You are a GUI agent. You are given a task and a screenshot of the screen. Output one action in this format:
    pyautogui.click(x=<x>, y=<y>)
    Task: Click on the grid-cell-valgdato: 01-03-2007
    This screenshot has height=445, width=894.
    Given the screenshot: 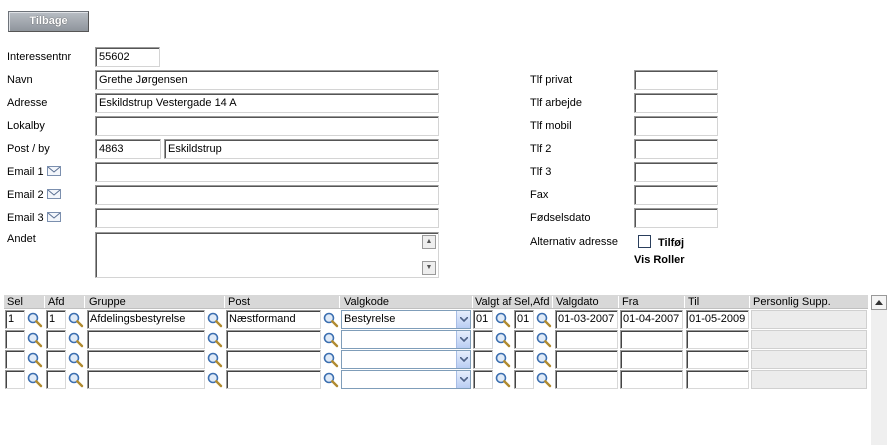 What is the action you would take?
    pyautogui.click(x=586, y=319)
    